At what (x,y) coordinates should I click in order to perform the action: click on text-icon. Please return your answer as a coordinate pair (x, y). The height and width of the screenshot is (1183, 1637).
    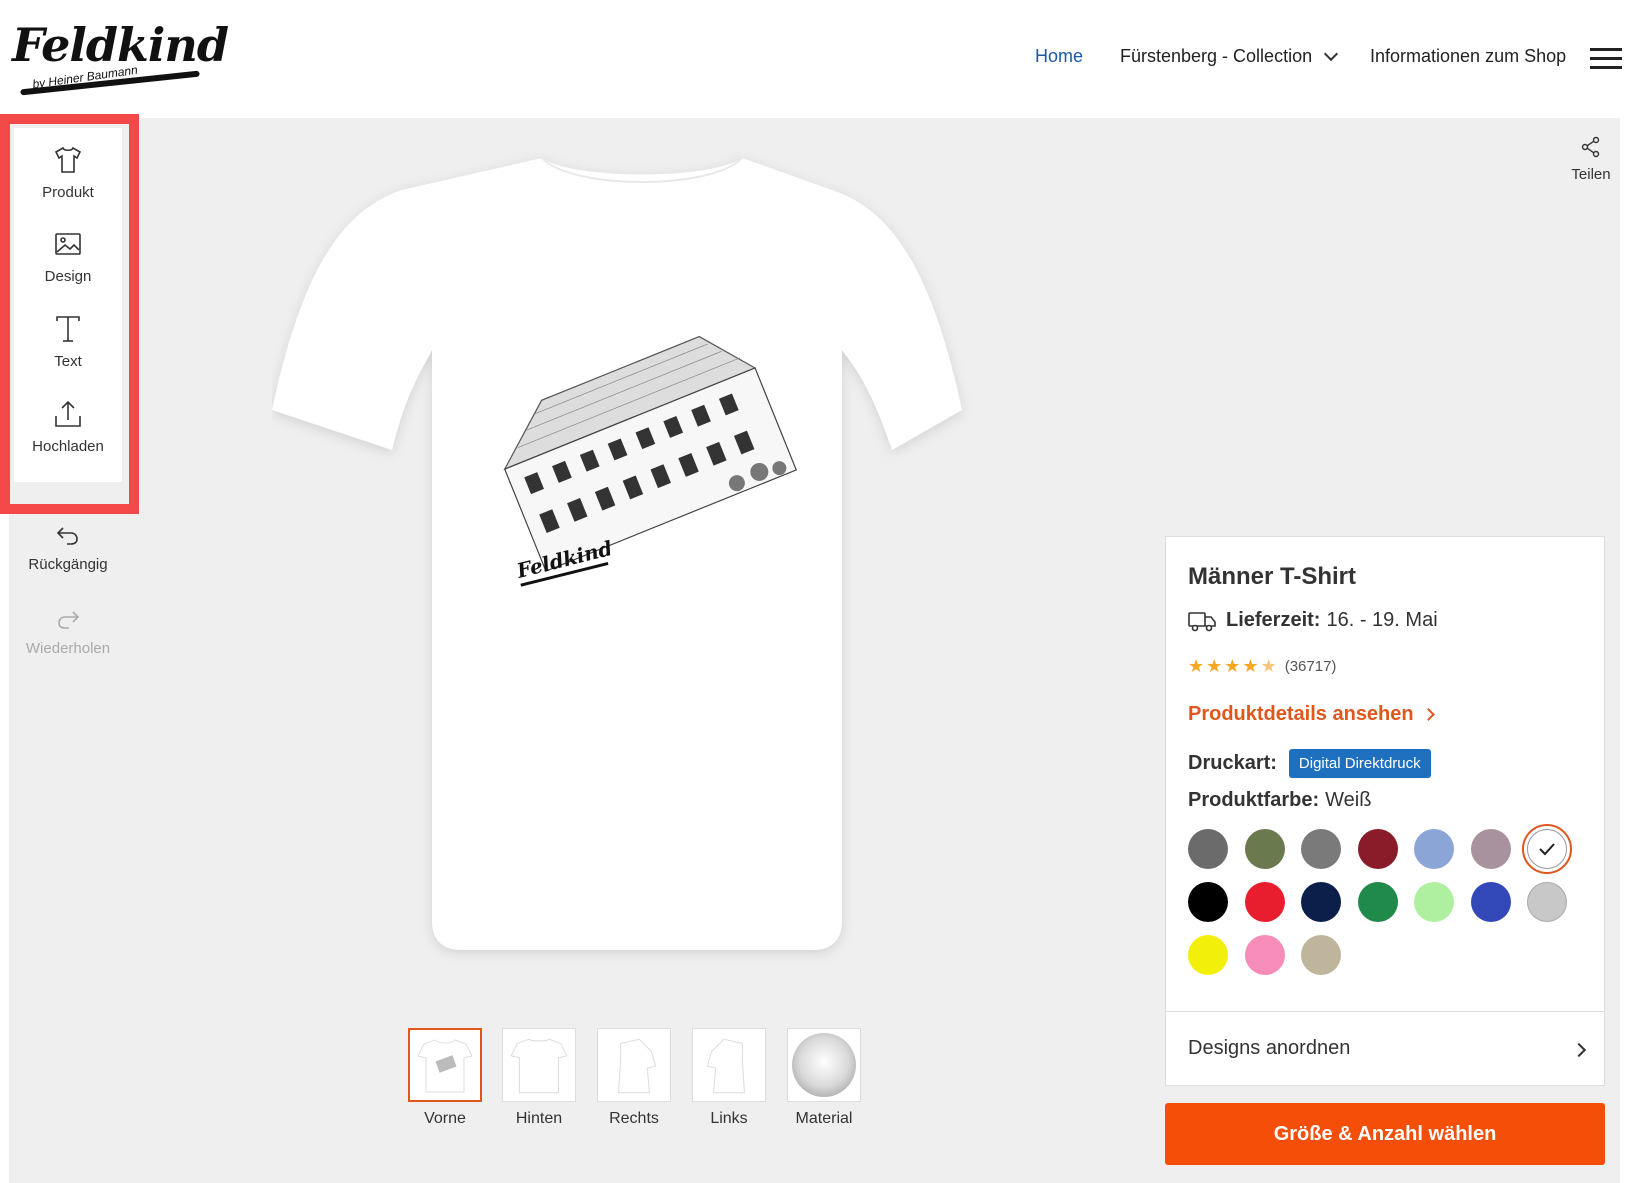
    Looking at the image, I should click on (68, 329).